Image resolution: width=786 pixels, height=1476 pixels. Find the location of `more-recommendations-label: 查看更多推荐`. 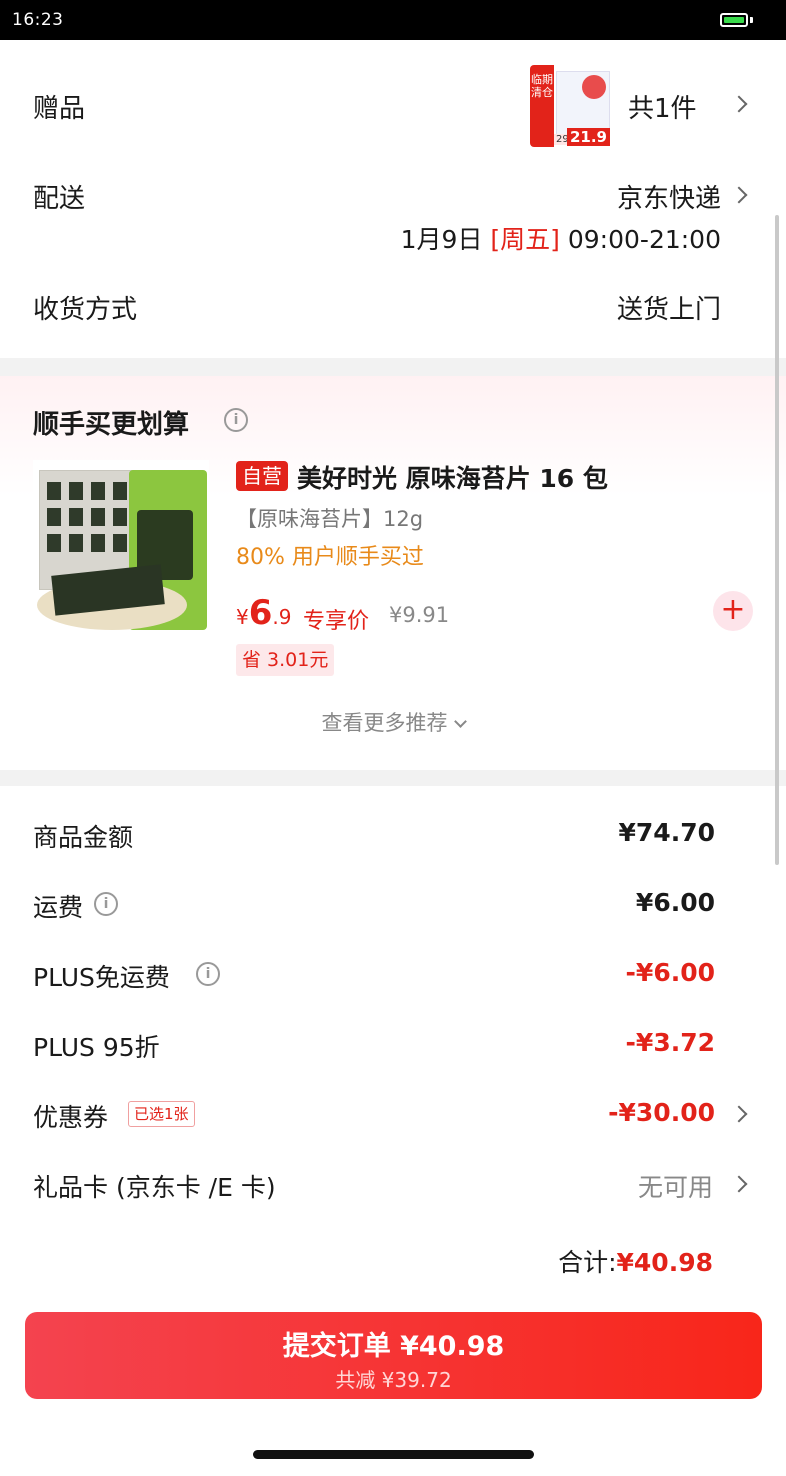

more-recommendations-label: 查看更多推荐 is located at coordinates (384, 723).